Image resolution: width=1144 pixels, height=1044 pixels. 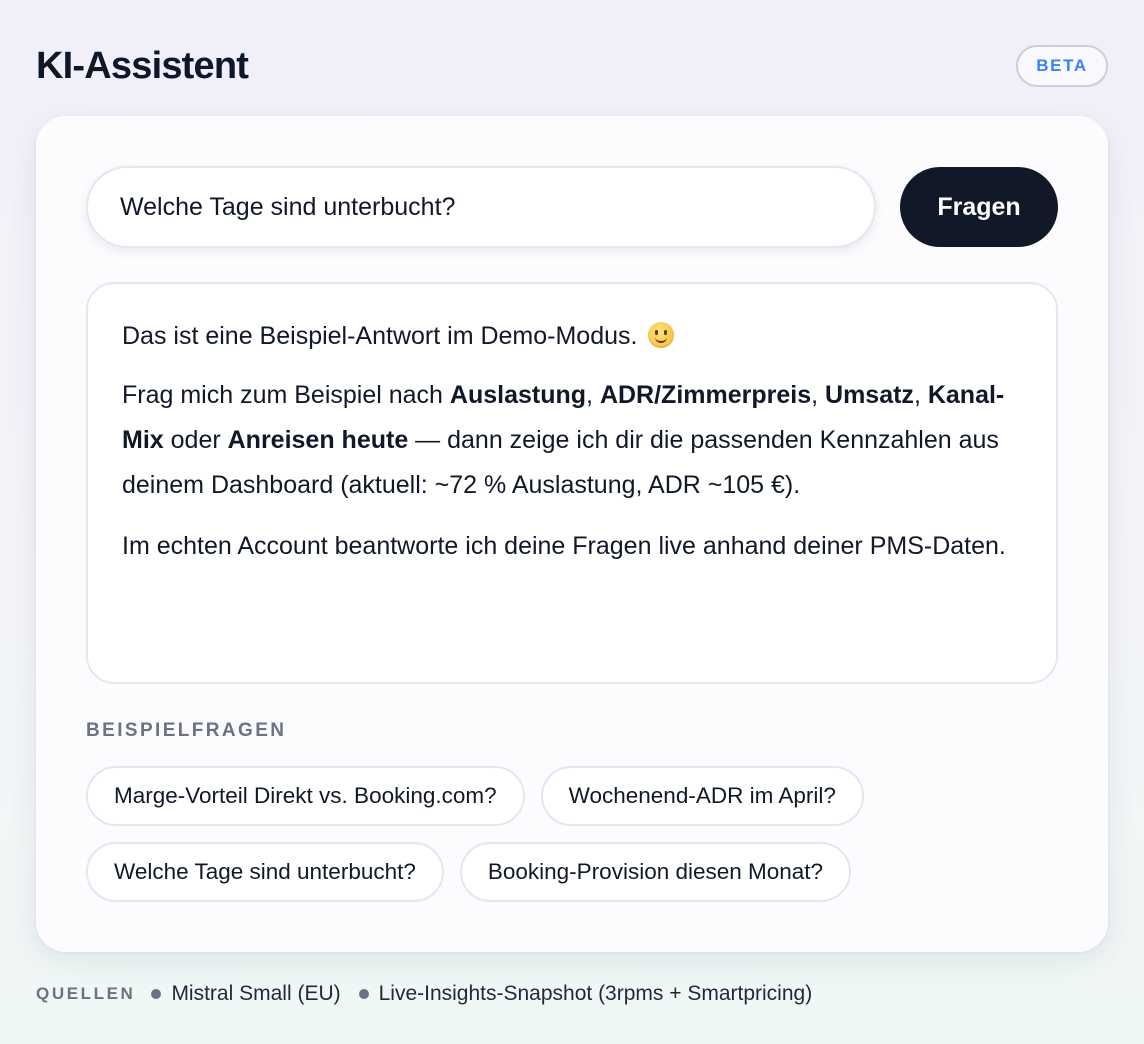 I want to click on header: KI-Assistent BETA, so click(x=572, y=66).